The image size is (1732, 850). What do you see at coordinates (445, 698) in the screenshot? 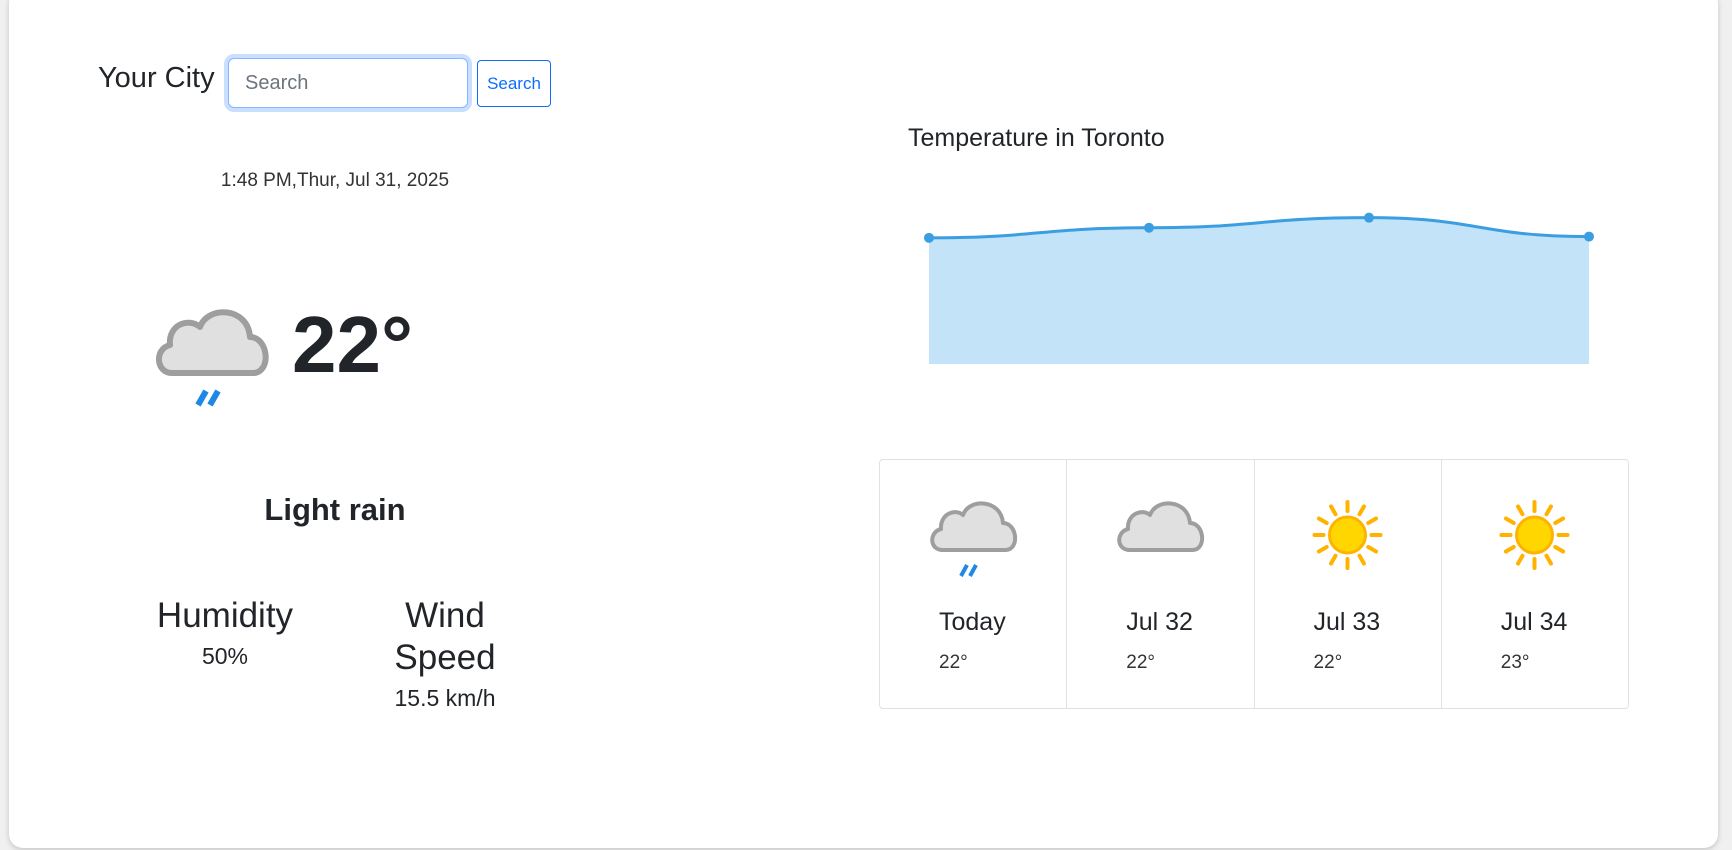
I see `wind-value: 15.5 km/h` at bounding box center [445, 698].